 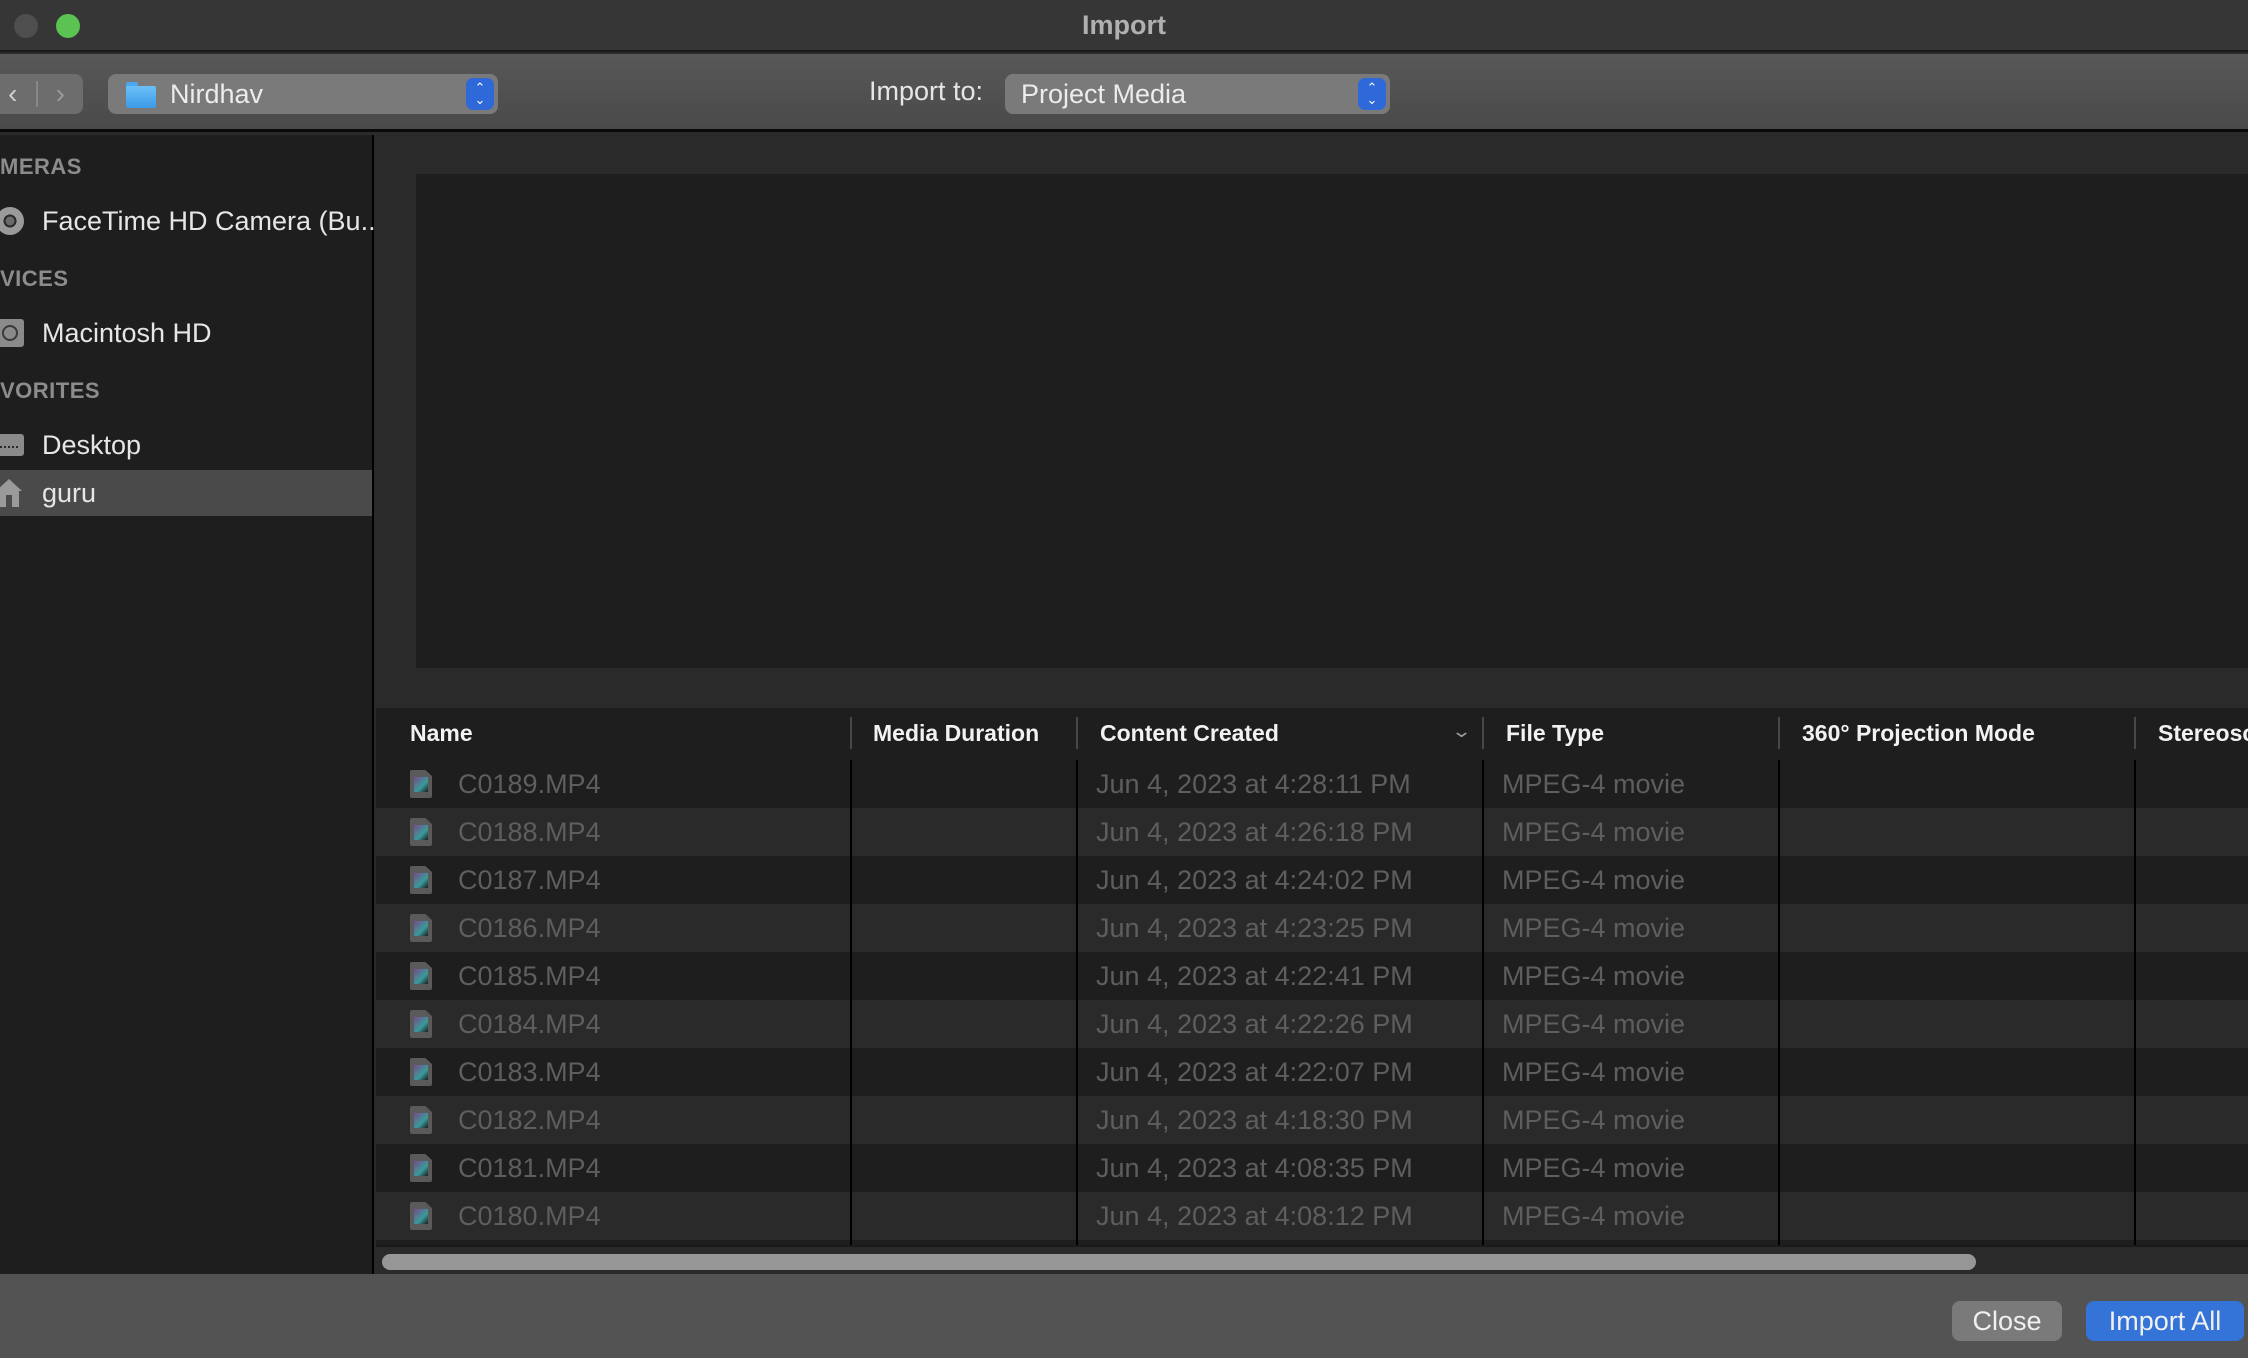 What do you see at coordinates (1254, 927) in the screenshot?
I see `cell-content-created: Jun 4, 2023 at 4:23:25 PM` at bounding box center [1254, 927].